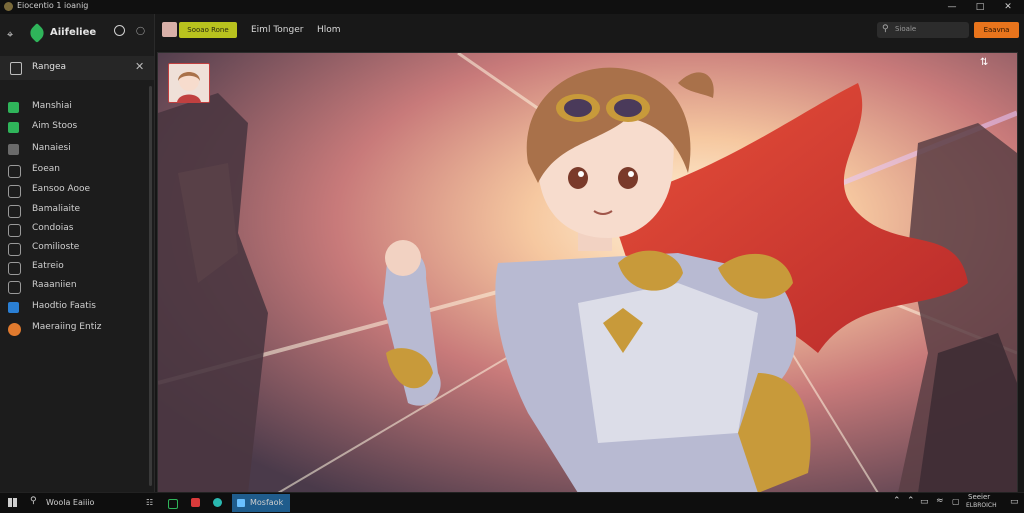  Describe the element at coordinates (78, 268) in the screenshot. I see `sidebar-item-9: Eatreio` at that location.